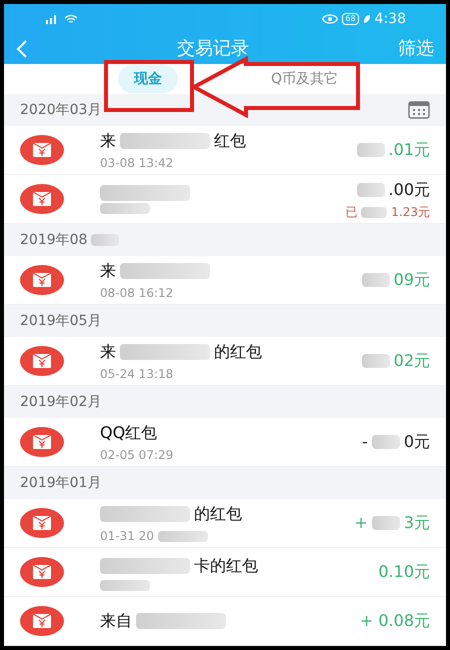  What do you see at coordinates (412, 280) in the screenshot?
I see `transaction-amount: 09元` at bounding box center [412, 280].